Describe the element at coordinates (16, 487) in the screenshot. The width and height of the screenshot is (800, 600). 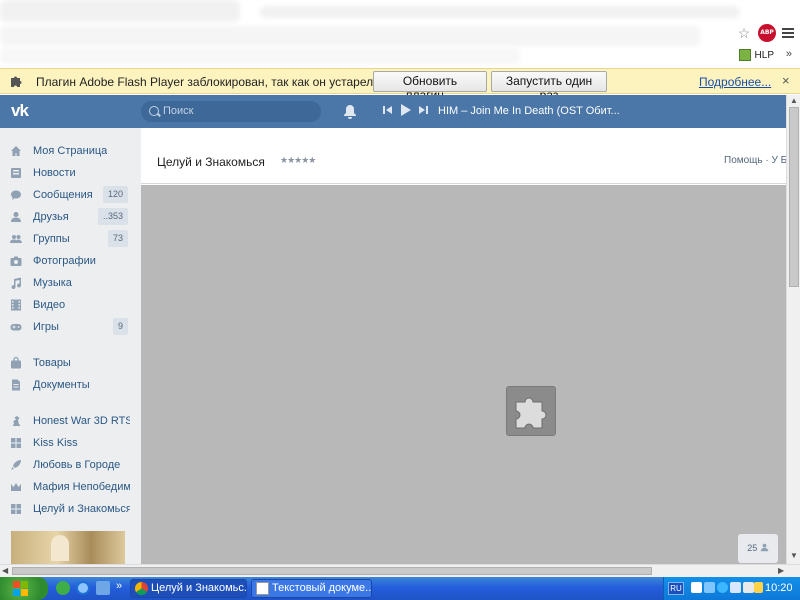
I see `crown-icon` at that location.